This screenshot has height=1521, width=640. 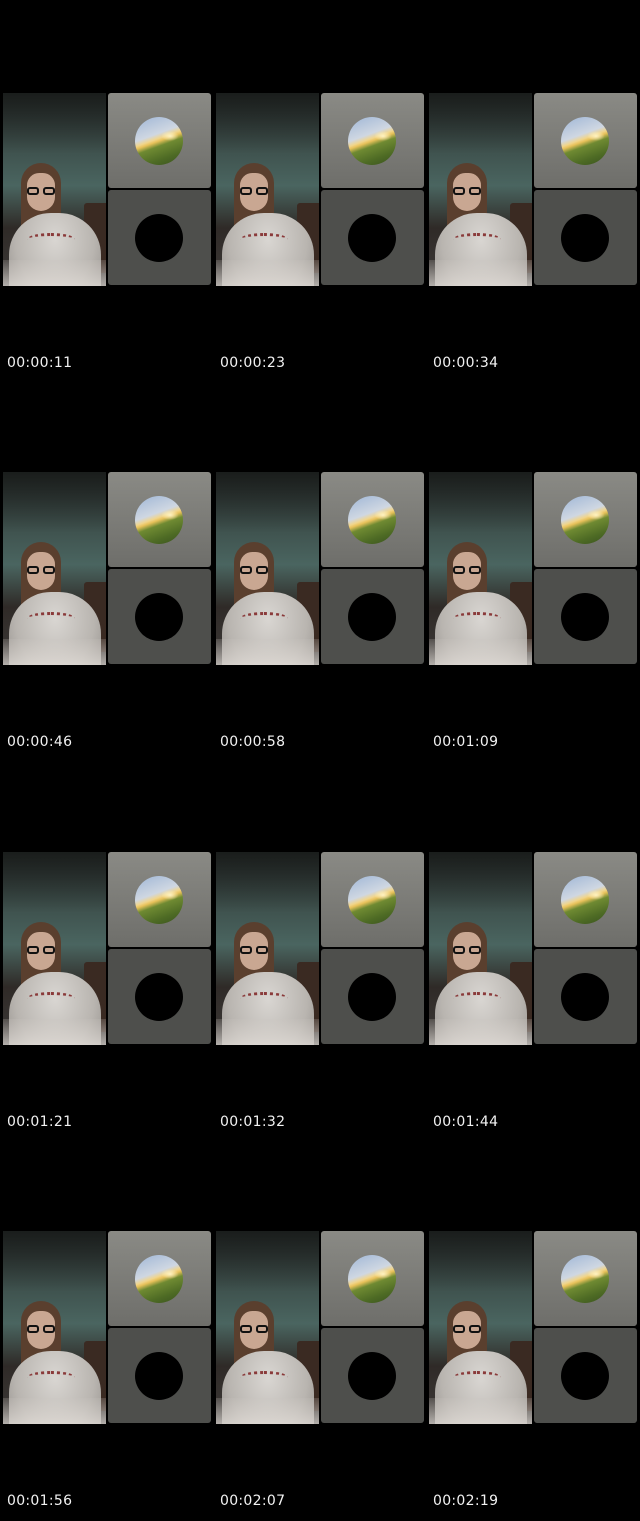 I want to click on frame-timestamp: 00:01:44, so click(x=466, y=1122).